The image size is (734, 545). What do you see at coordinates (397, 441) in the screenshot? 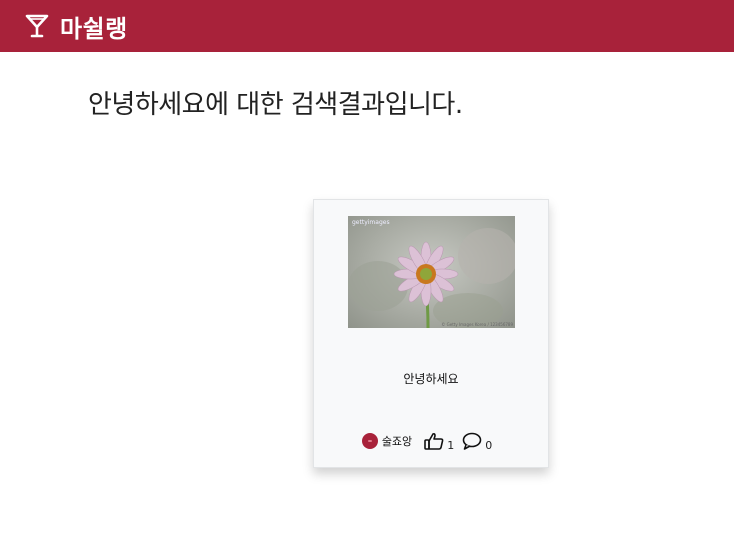
I see `author-name: 술죠앙` at bounding box center [397, 441].